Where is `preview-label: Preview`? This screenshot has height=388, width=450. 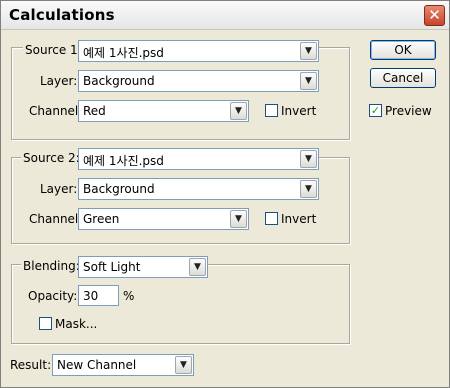 preview-label: Preview is located at coordinates (408, 111).